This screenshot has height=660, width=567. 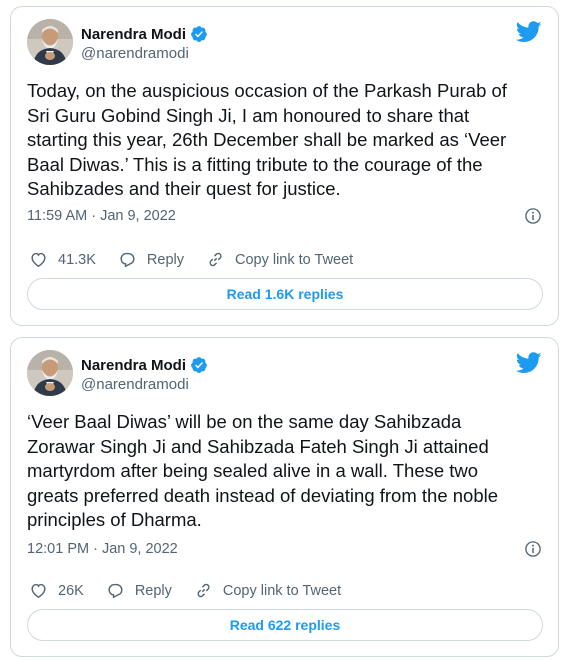 I want to click on read-replies-button: Read 622 replies, so click(x=285, y=625).